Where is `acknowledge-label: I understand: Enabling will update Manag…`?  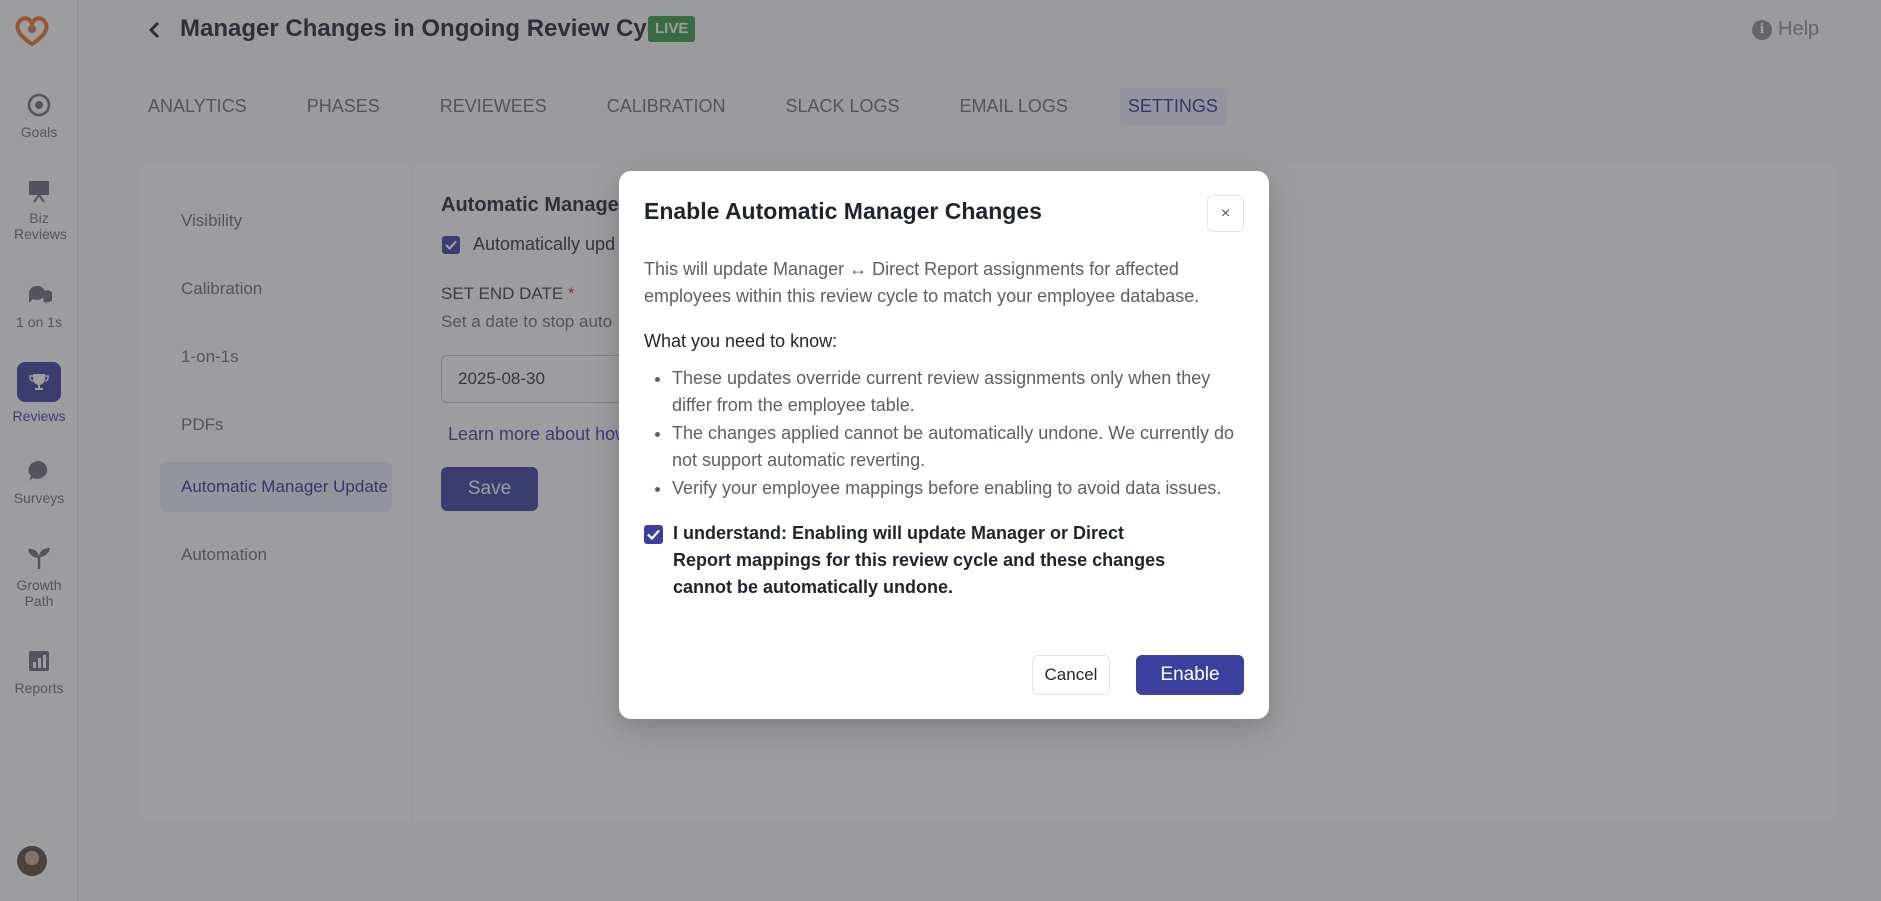
acknowledge-label: I understand: Enabling will update Manag… is located at coordinates (923, 560).